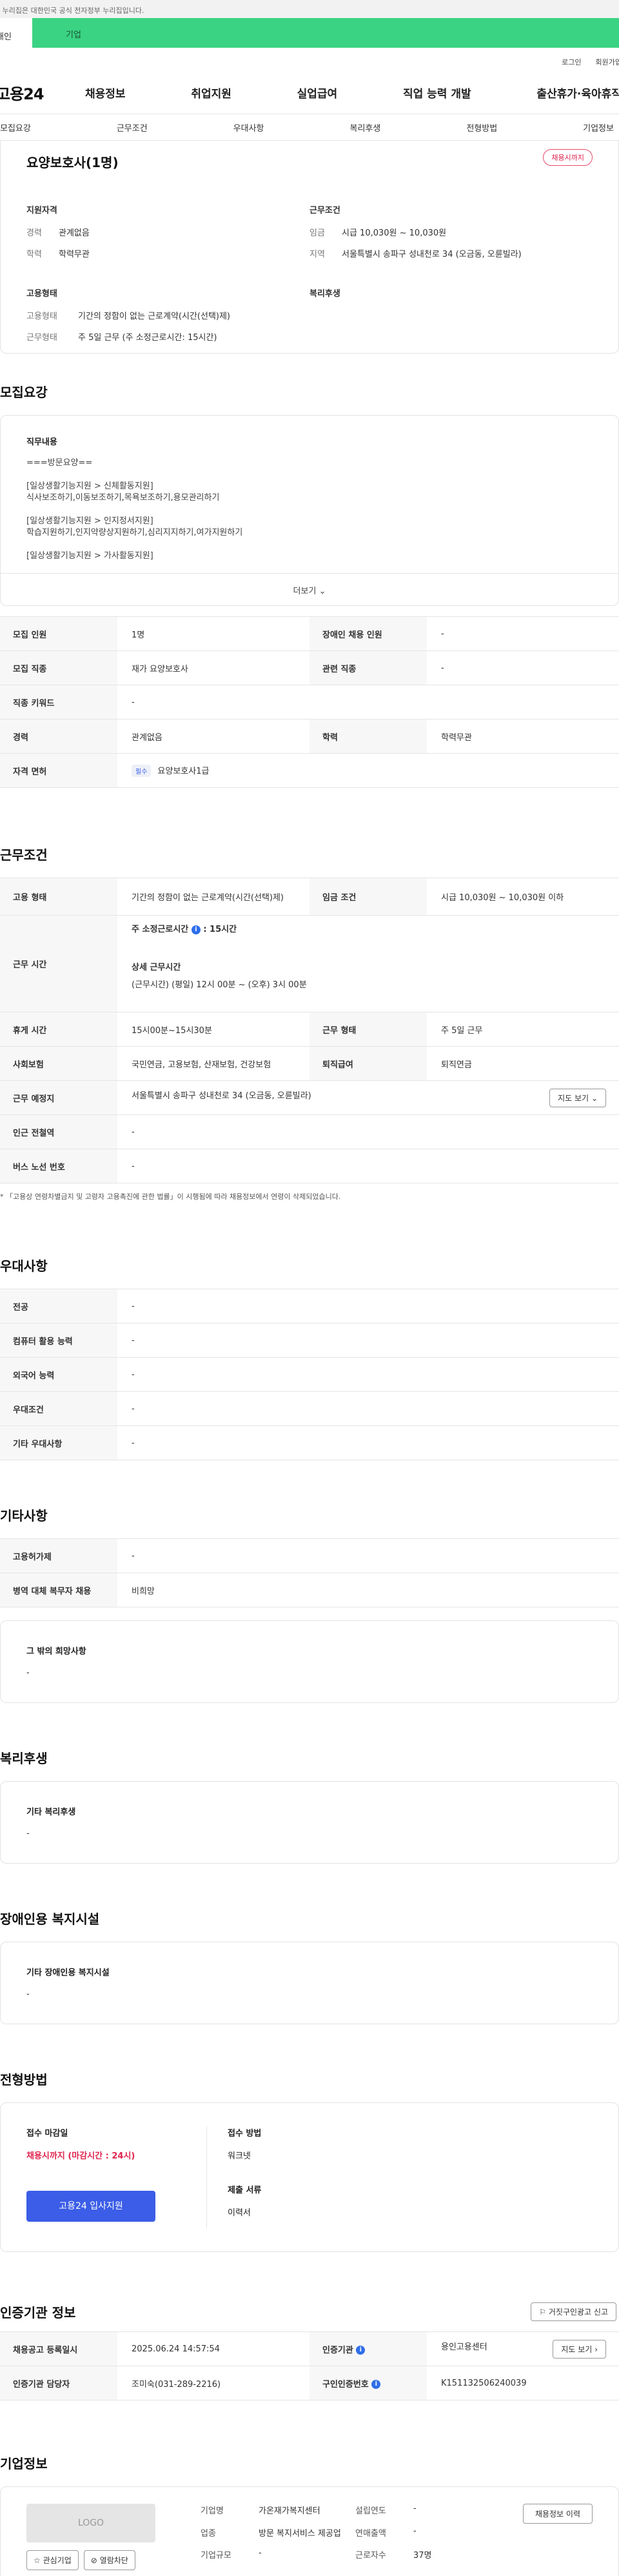 Image resolution: width=619 pixels, height=2576 pixels. Describe the element at coordinates (309, 1983) in the screenshot. I see `disabled-facility-card: 기타 장애인용 복지시설 -` at that location.